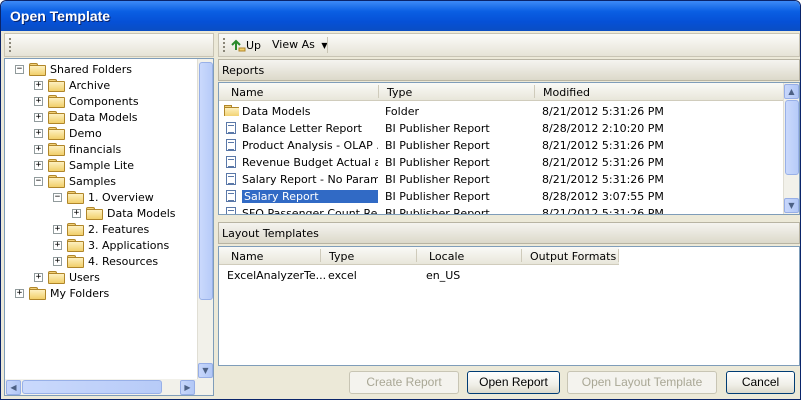 This screenshot has width=804, height=403. I want to click on report-name: Data Models, so click(276, 111).